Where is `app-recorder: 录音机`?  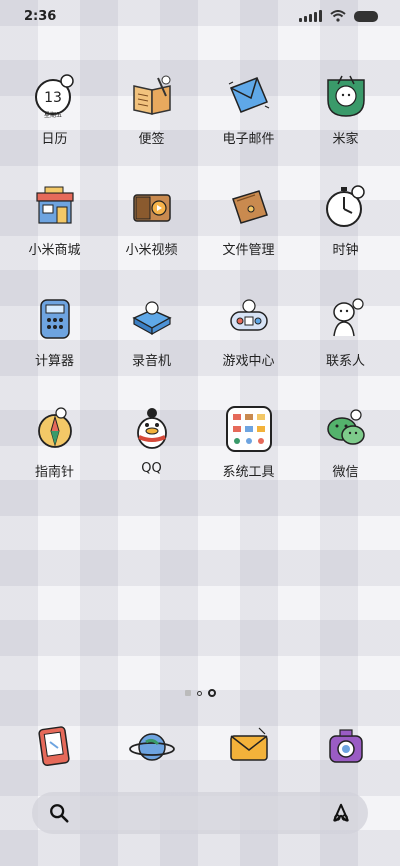 app-recorder: 录音机 is located at coordinates (151, 331).